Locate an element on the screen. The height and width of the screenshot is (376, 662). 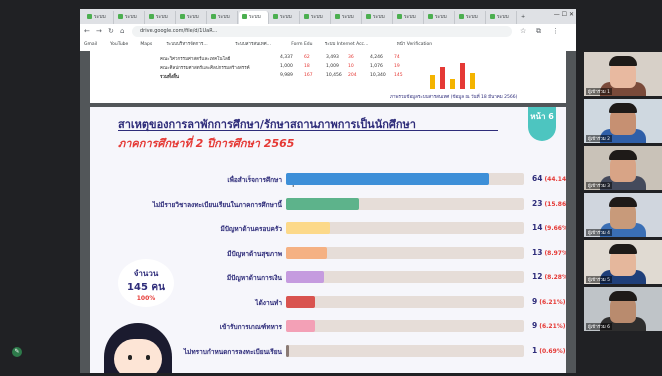
bar-label: มีปัญหาด้านครอบครัว is located at coordinates (251, 229).